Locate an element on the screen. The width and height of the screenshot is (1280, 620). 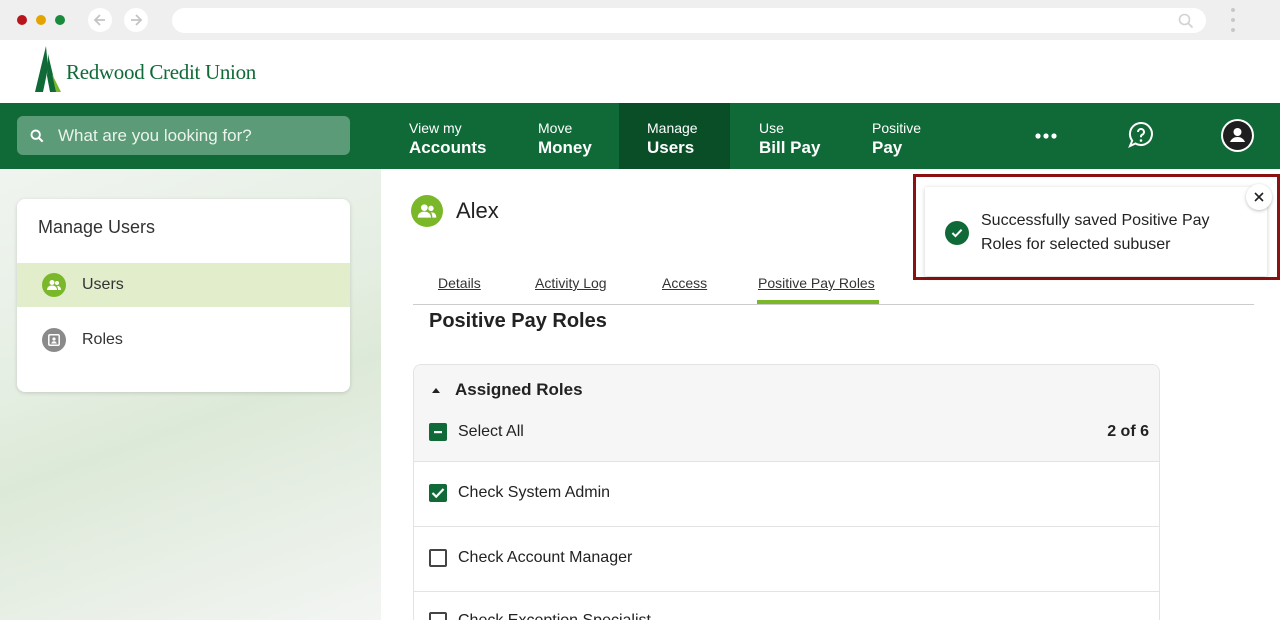
nav-move-money: Move Money is located at coordinates (565, 136).